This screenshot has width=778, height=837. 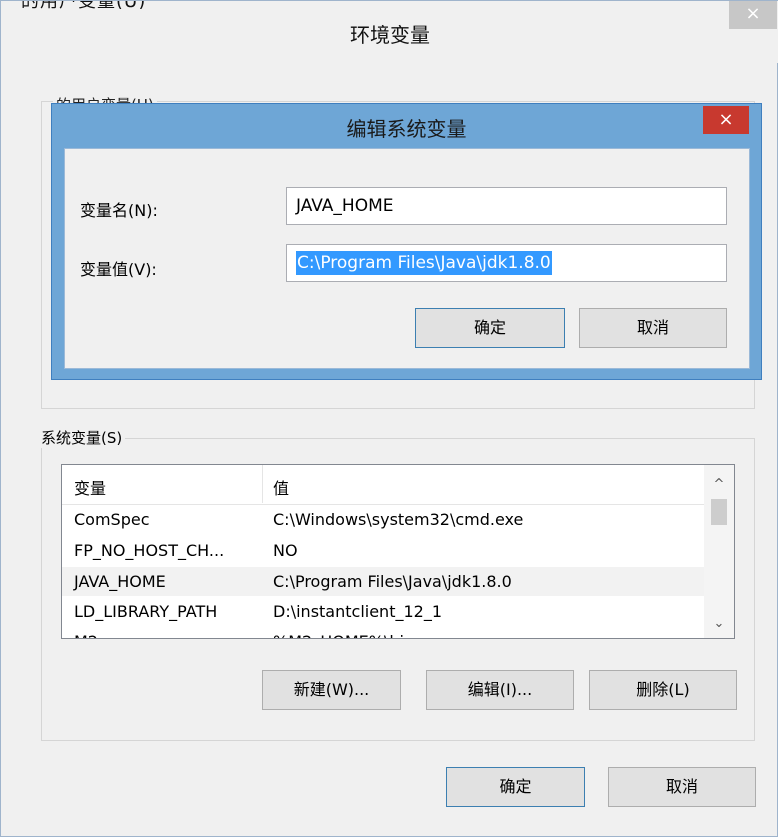 I want to click on variable-value-label: 变量值(V):, so click(x=118, y=269).